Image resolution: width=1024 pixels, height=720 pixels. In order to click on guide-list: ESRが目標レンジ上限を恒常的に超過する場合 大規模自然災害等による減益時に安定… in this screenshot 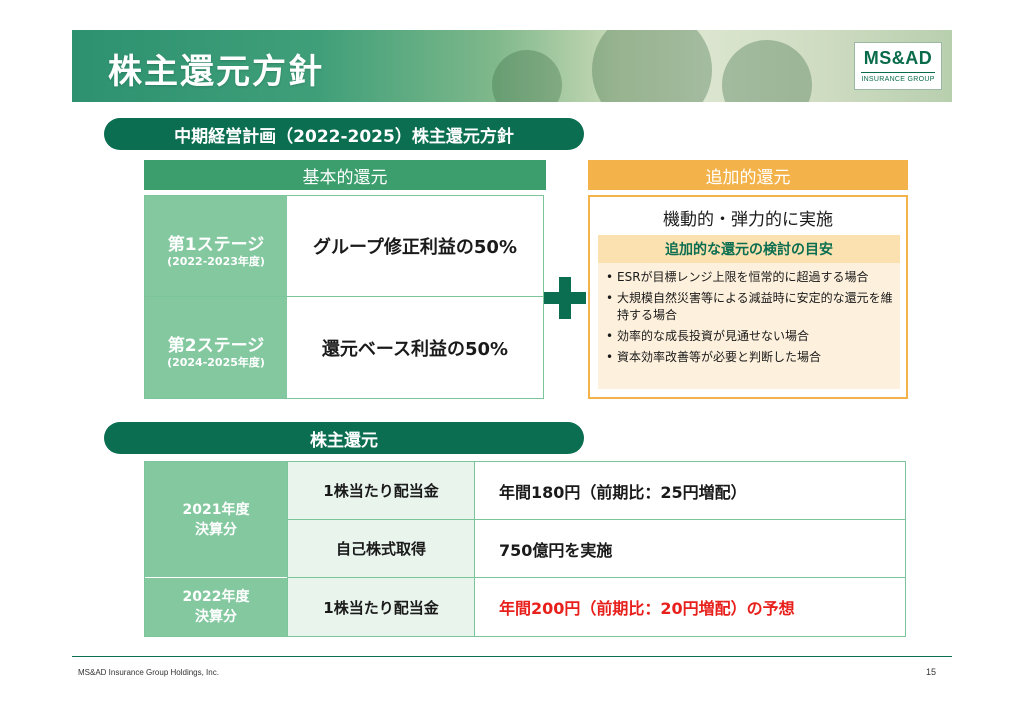, I will do `click(750, 319)`.